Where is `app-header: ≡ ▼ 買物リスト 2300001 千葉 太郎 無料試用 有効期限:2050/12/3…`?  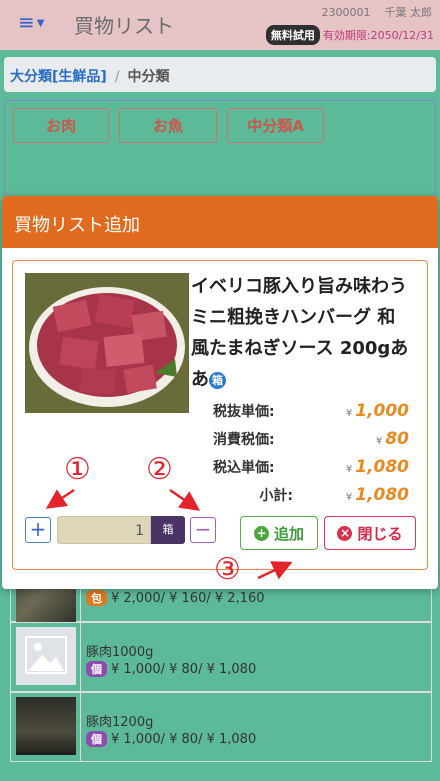
app-header: ≡ ▼ 買物リスト 2300001 千葉 太郎 無料試用 有効期限:2050/12/3… is located at coordinates (220, 25).